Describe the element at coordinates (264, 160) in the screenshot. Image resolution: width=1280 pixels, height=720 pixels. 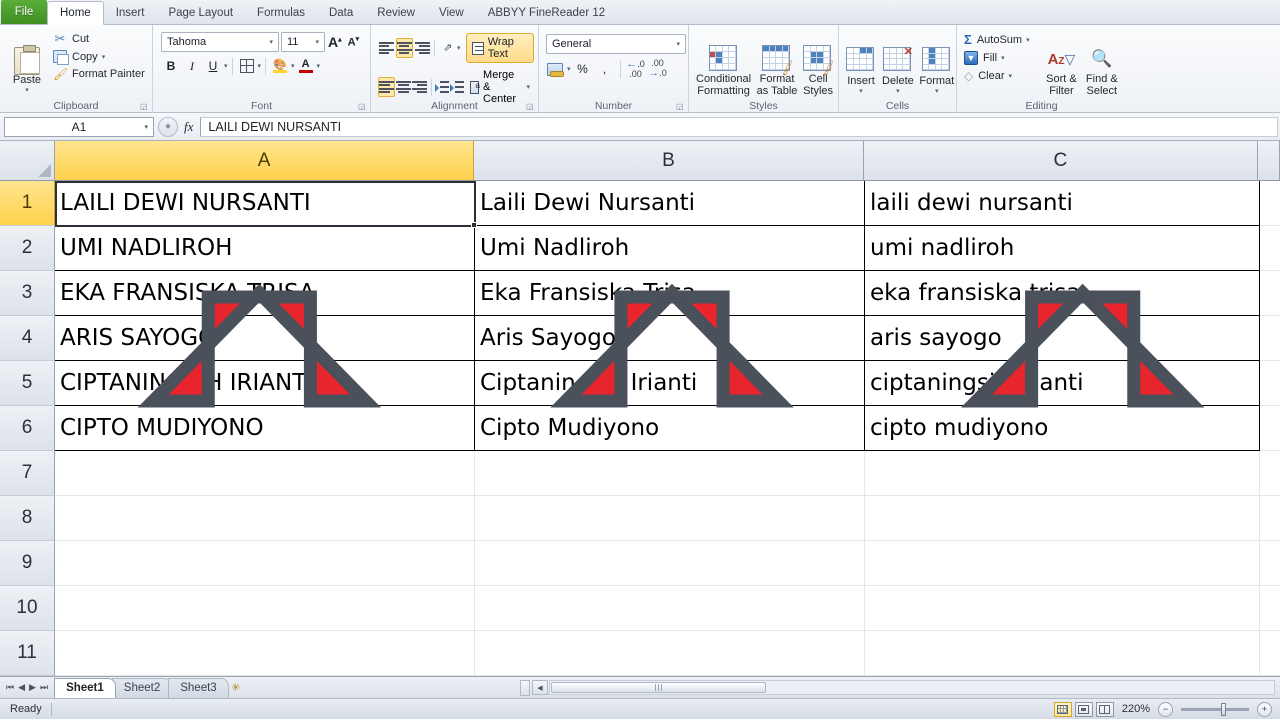
I see `column-header-a: A` at that location.